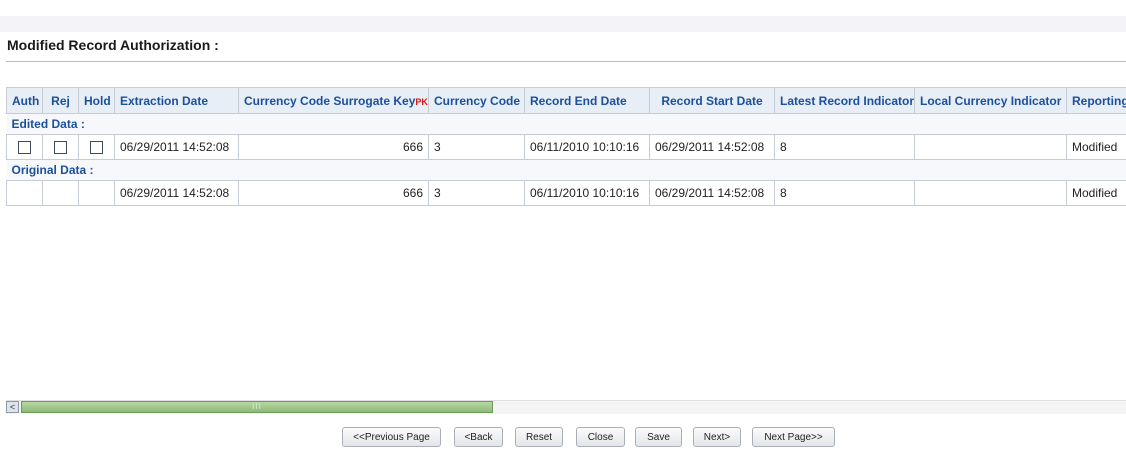  What do you see at coordinates (563, 24) in the screenshot?
I see `top-band` at bounding box center [563, 24].